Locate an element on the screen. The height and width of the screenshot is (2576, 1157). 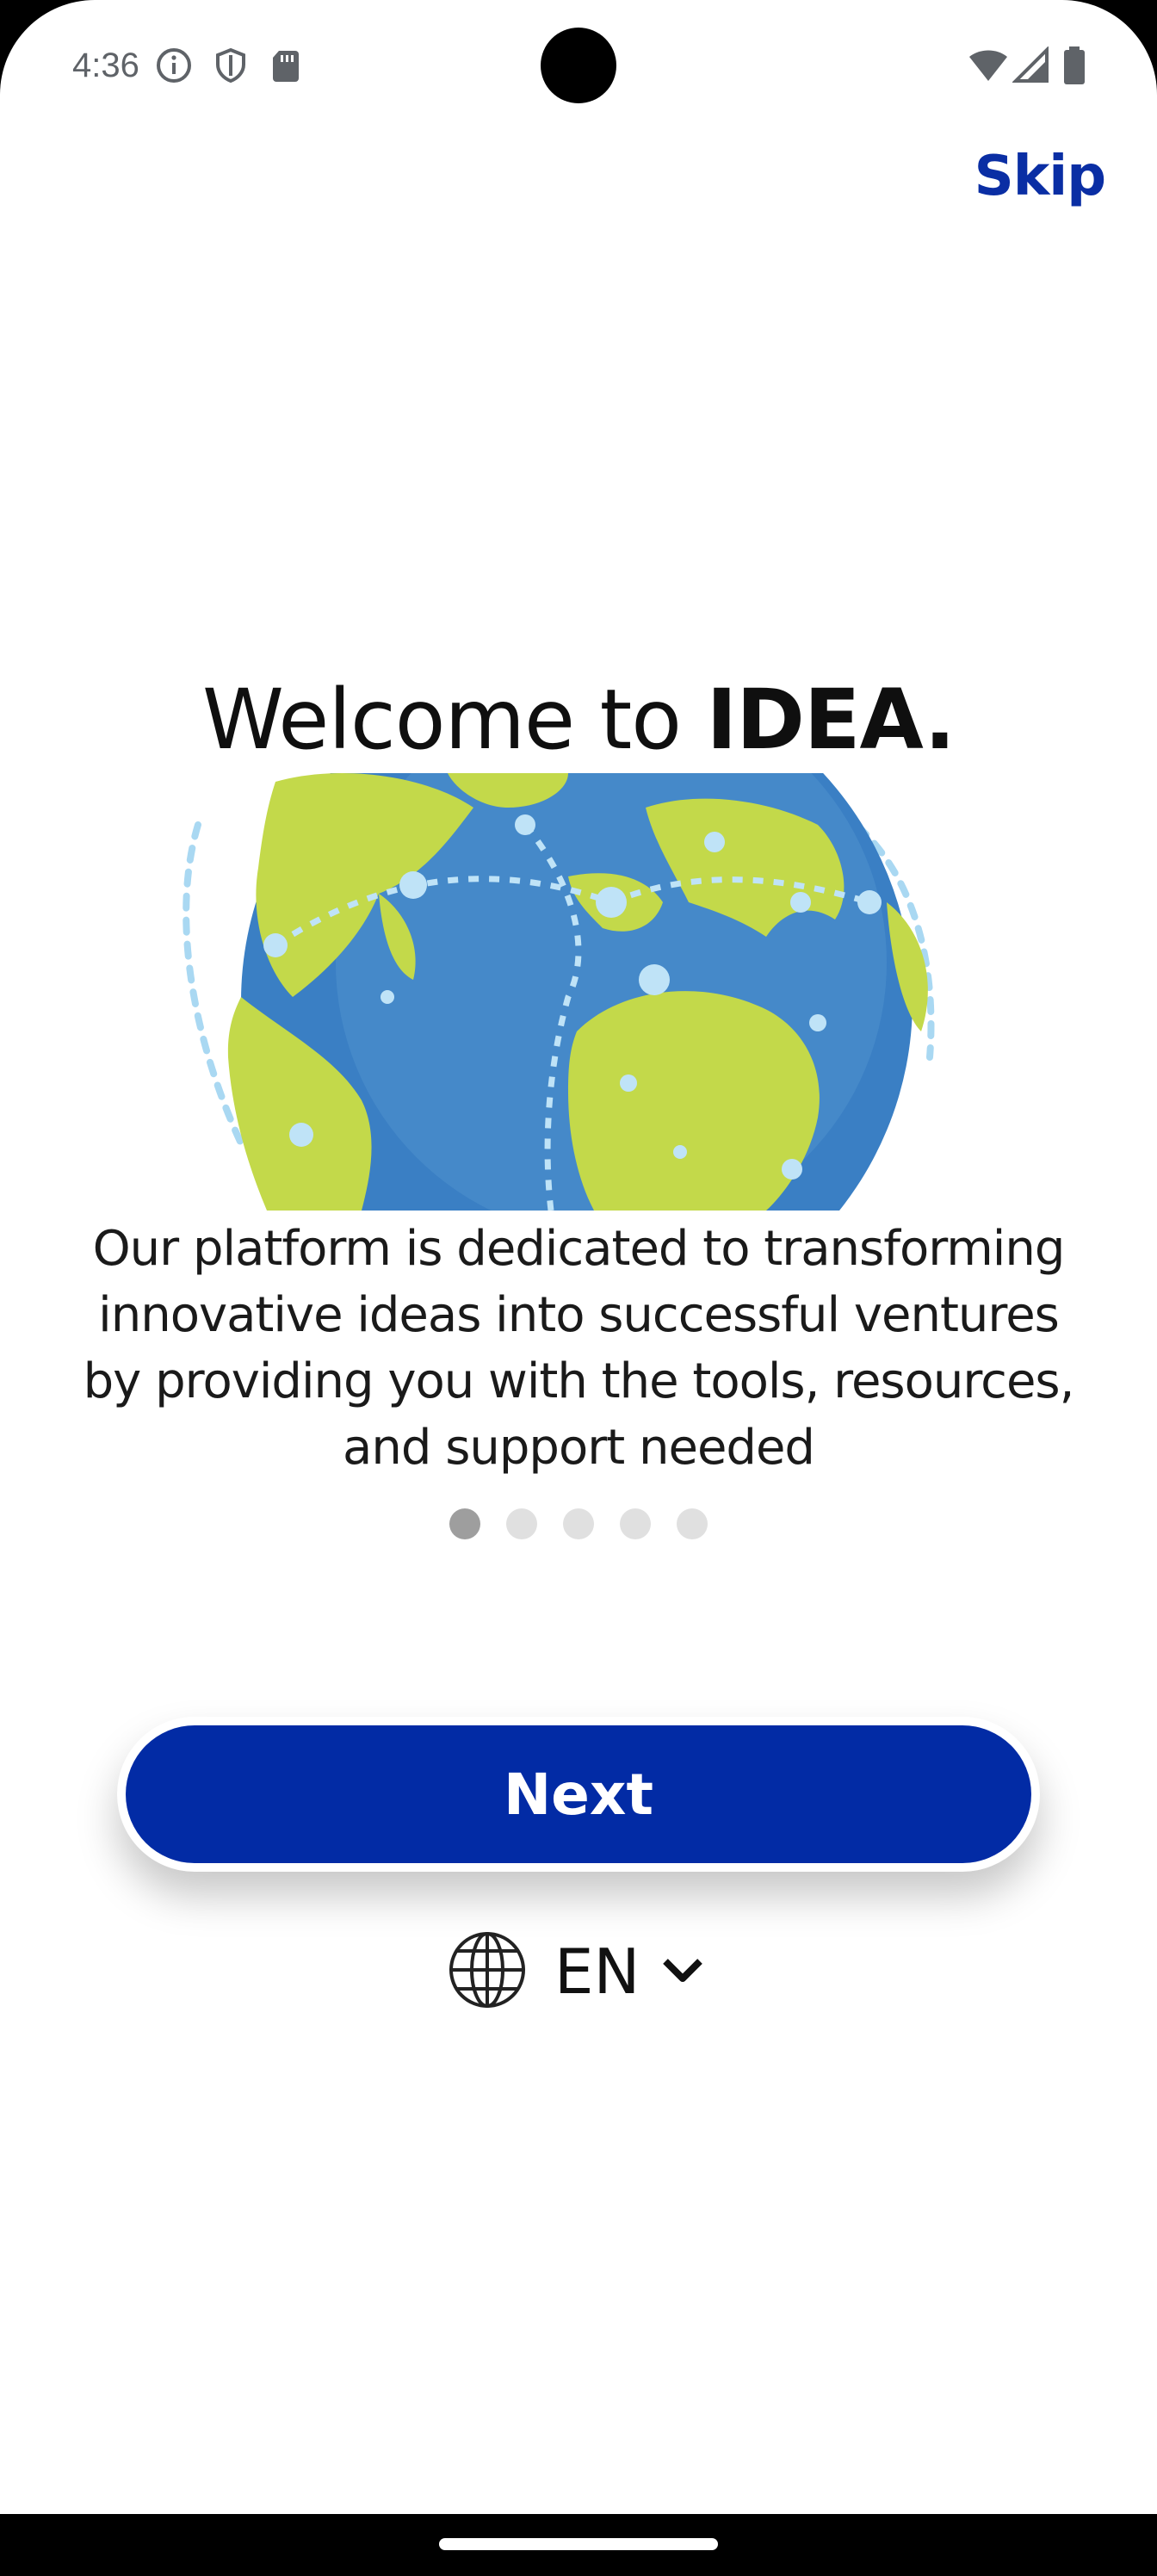
language-selector: EN is located at coordinates (575, 1972).